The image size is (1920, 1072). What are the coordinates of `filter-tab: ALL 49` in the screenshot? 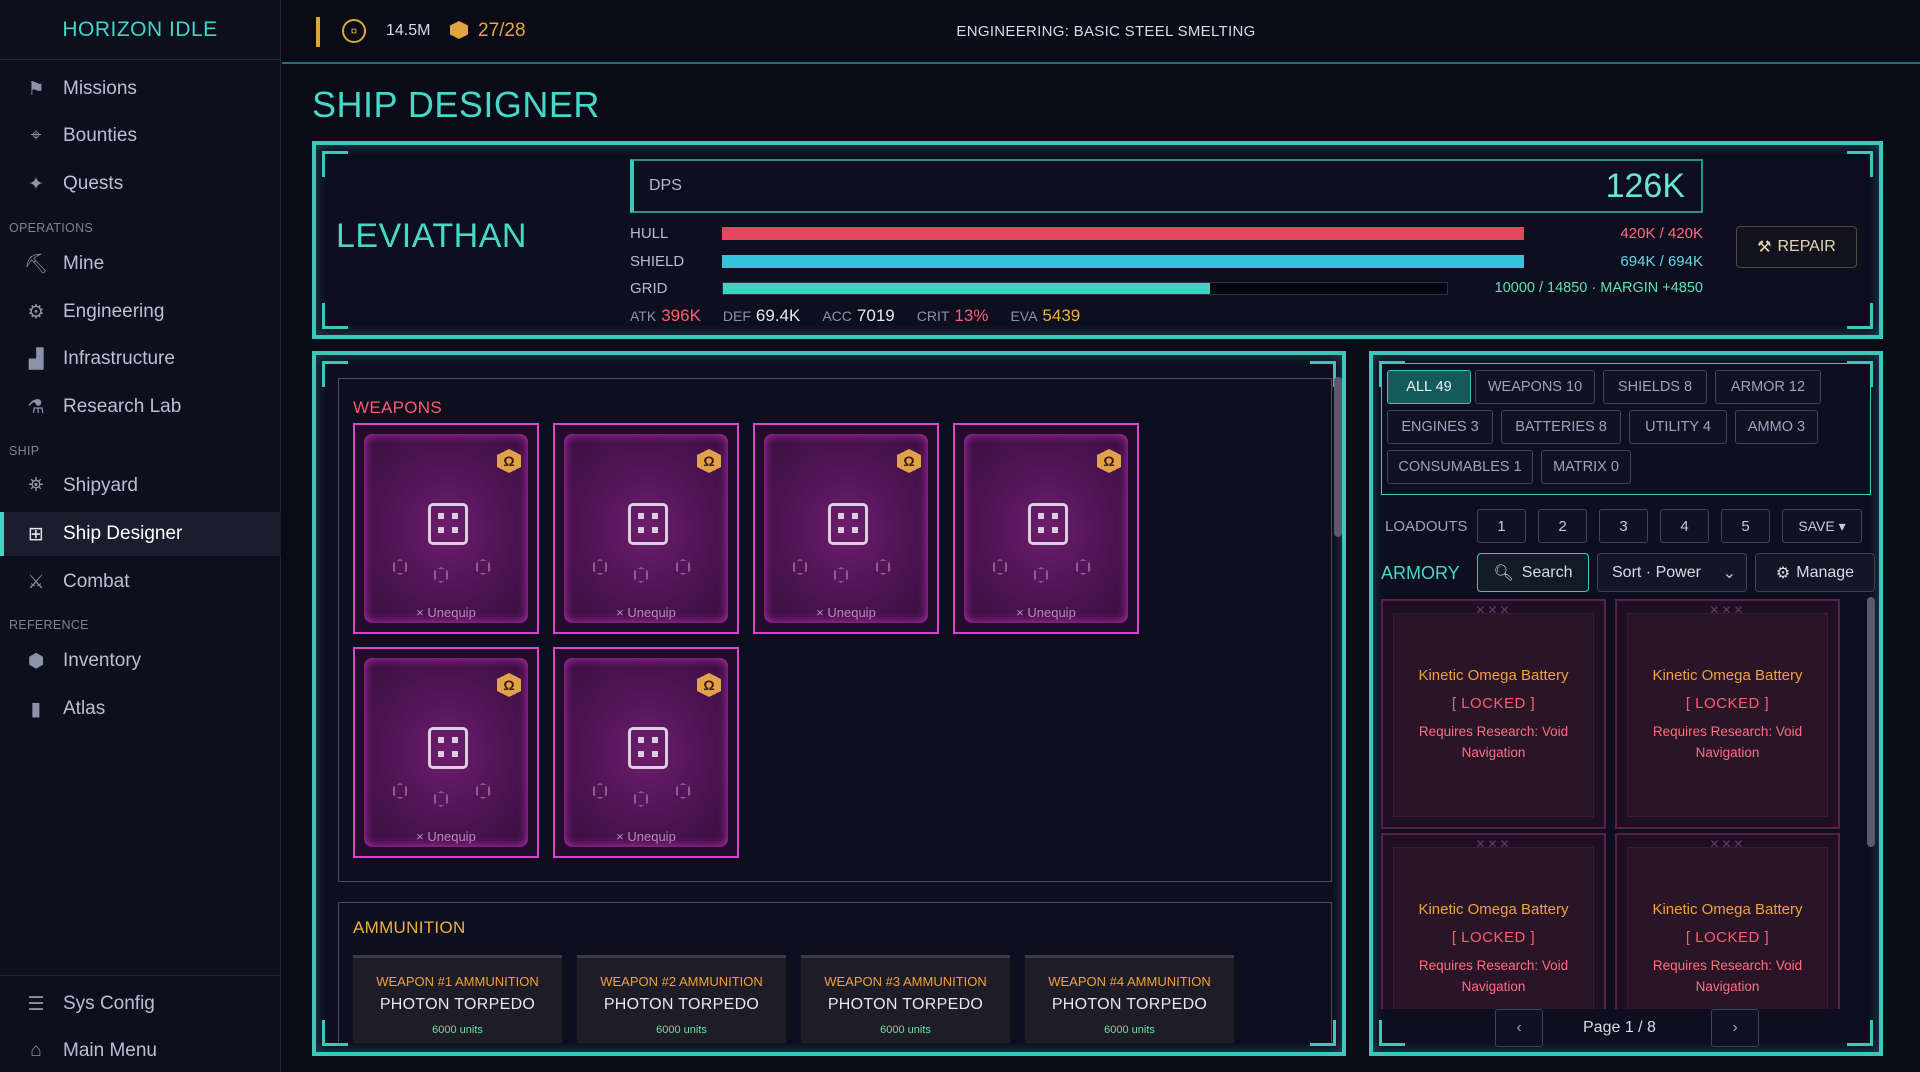 It's located at (1429, 387).